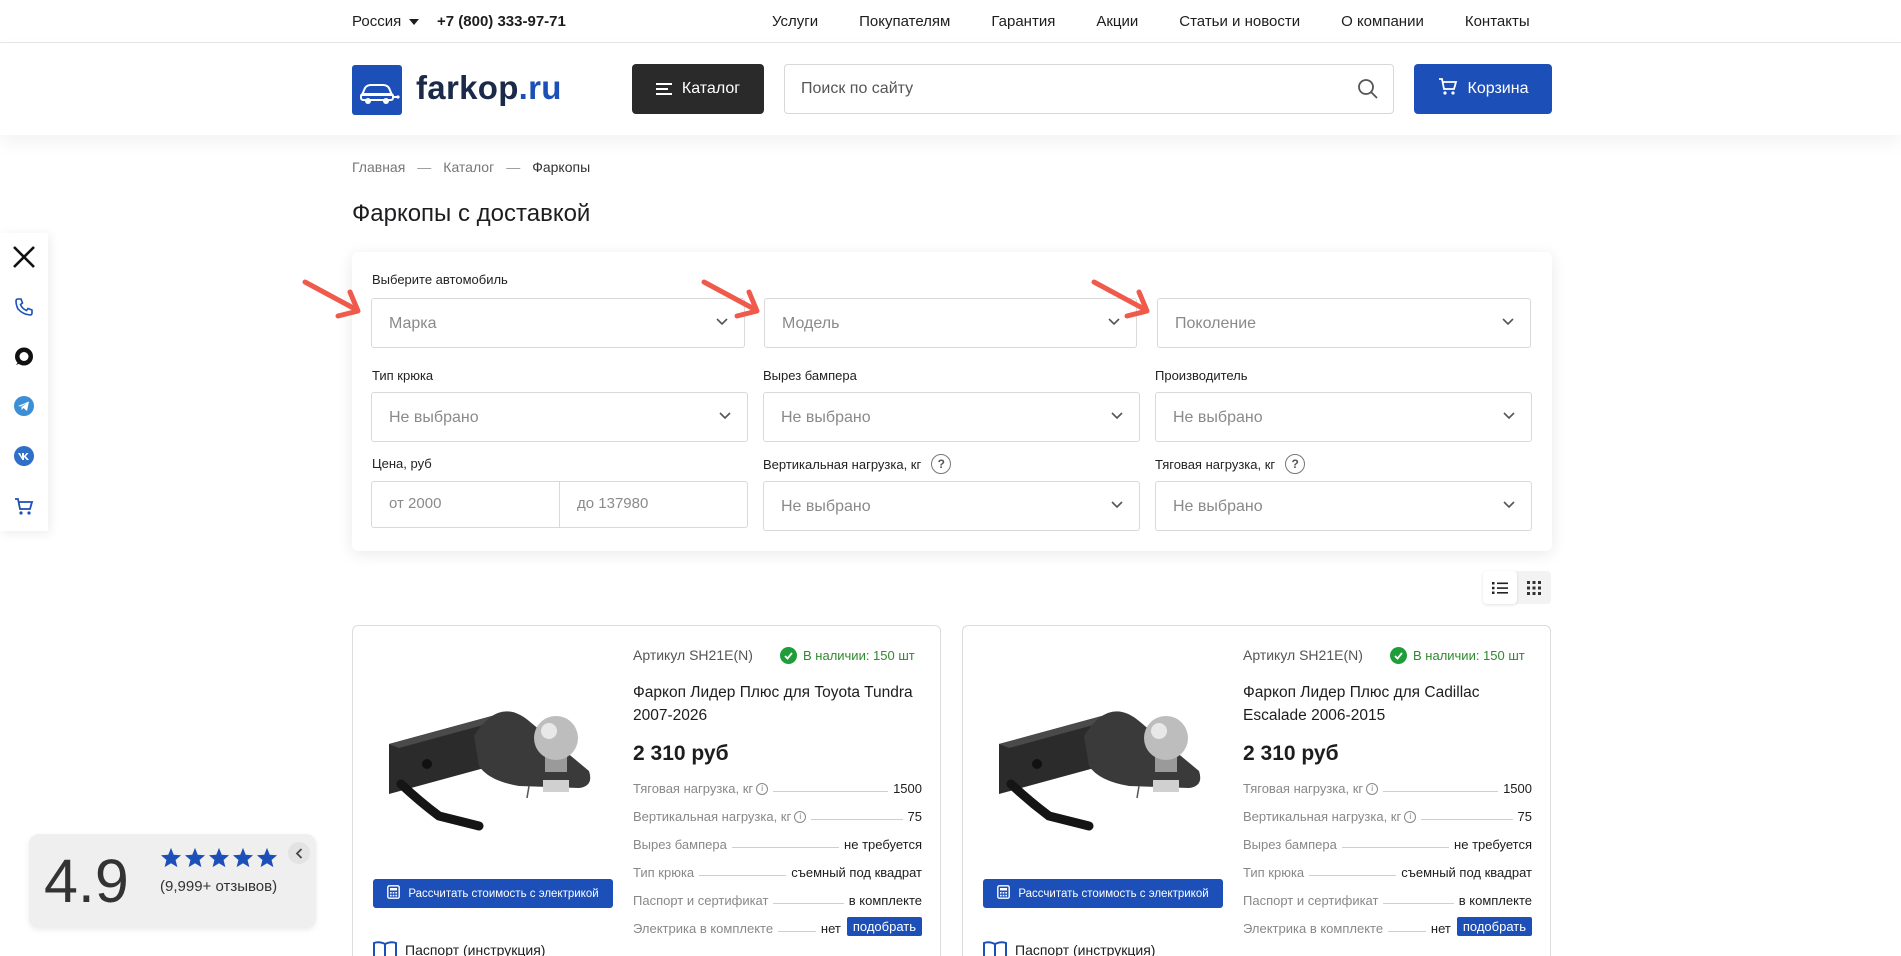 This screenshot has width=1901, height=956. Describe the element at coordinates (24, 307) in the screenshot. I see `phone-icon` at that location.